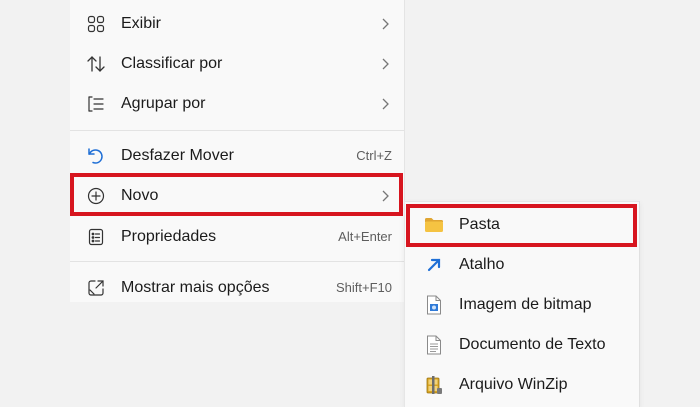 The width and height of the screenshot is (700, 407). What do you see at coordinates (169, 236) in the screenshot?
I see `menu-item-label: Propriedades` at bounding box center [169, 236].